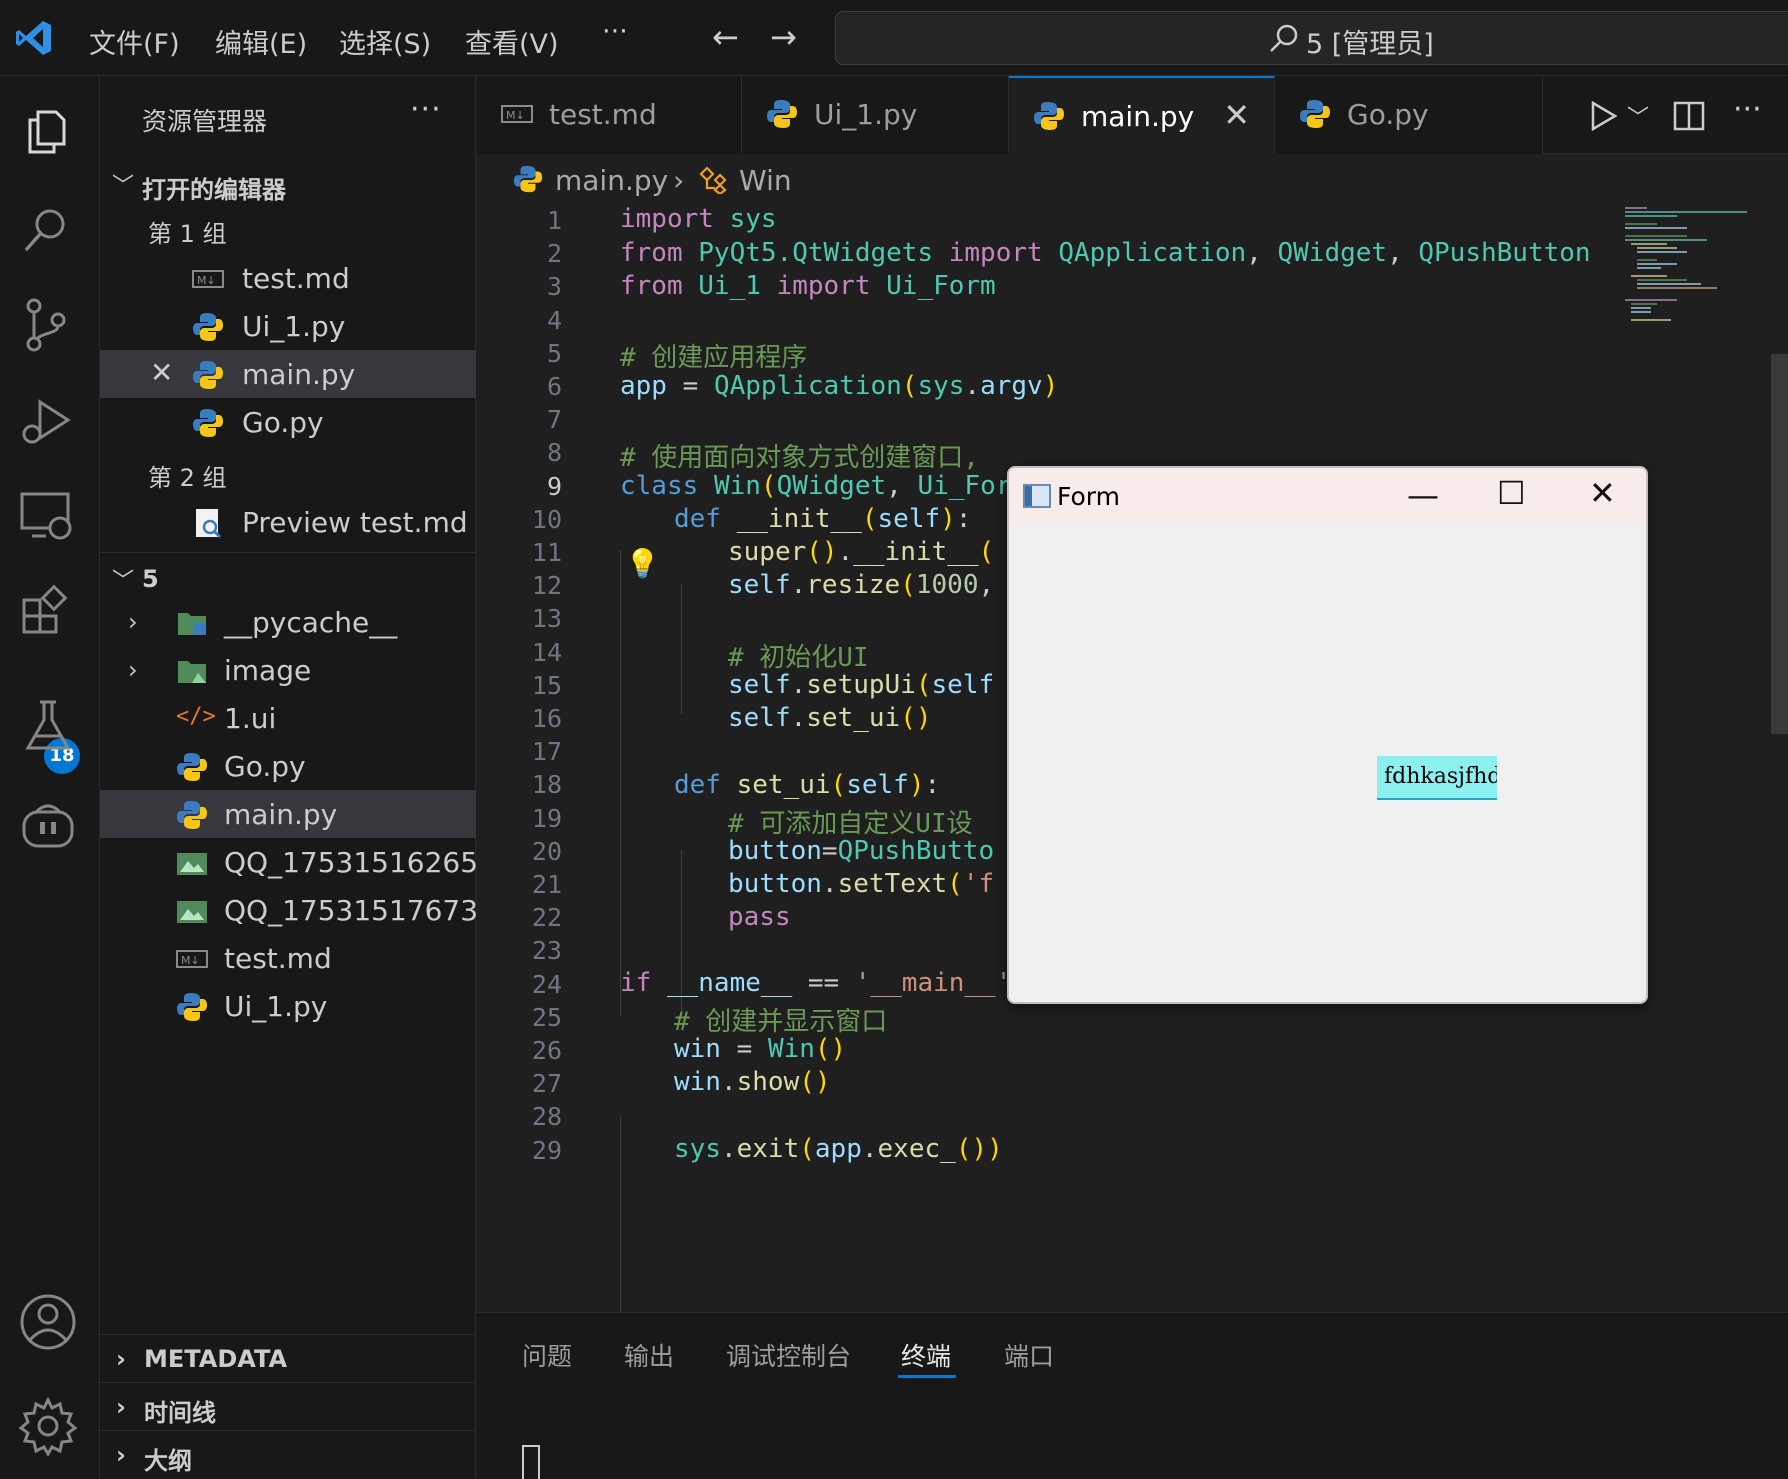  What do you see at coordinates (788, 1355) in the screenshot?
I see `panel-tab-debug-console: 调试控制台` at bounding box center [788, 1355].